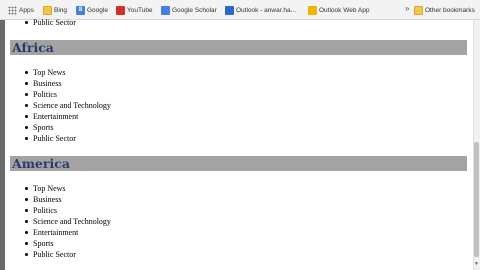 Image resolution: width=480 pixels, height=270 pixels. I want to click on scrollbar-thumb, so click(476, 199).